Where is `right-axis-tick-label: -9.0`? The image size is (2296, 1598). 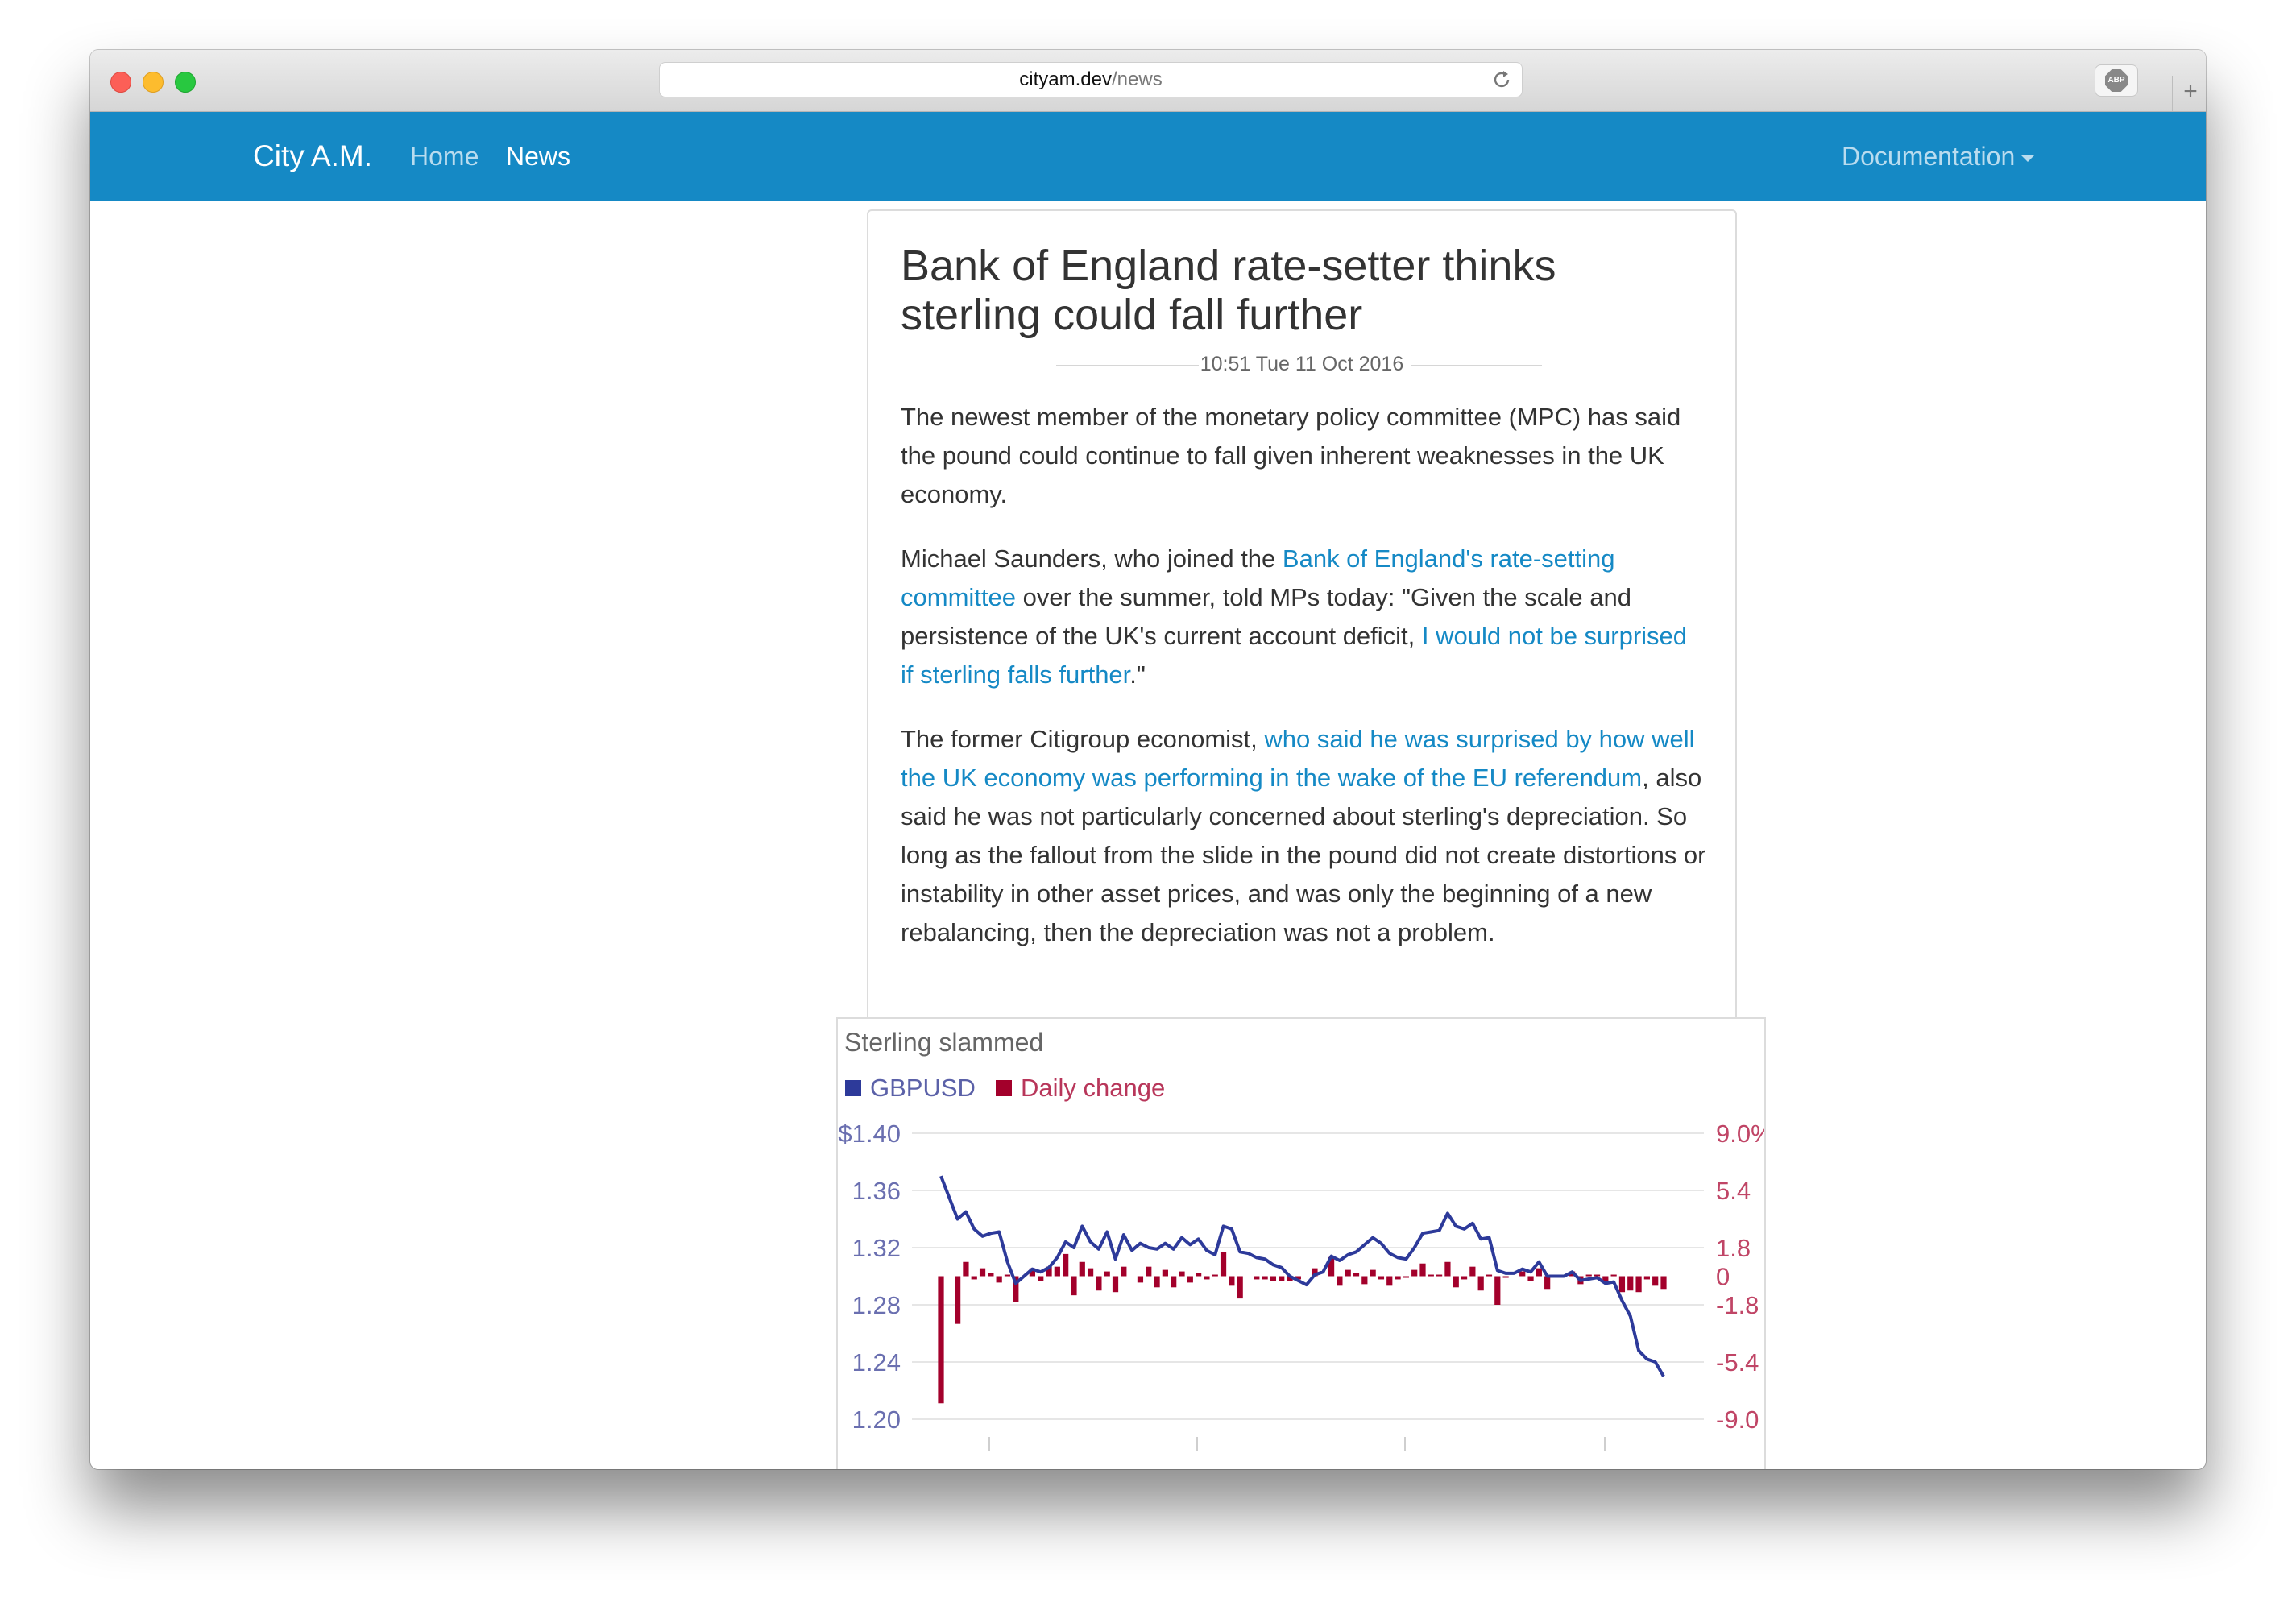
right-axis-tick-label: -9.0 is located at coordinates (1738, 1420).